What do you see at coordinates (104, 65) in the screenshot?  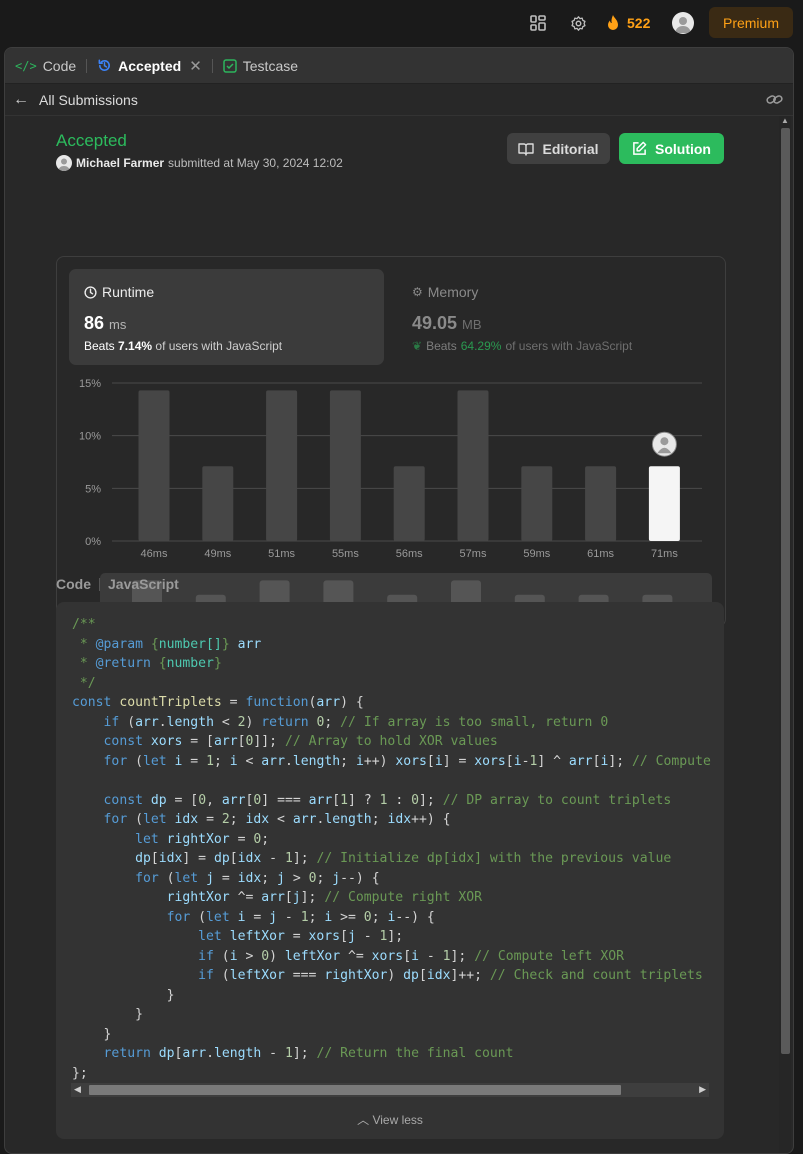 I see `history-icon` at bounding box center [104, 65].